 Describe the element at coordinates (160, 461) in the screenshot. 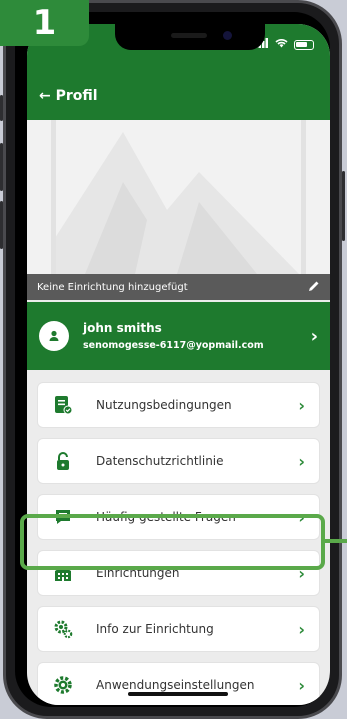

I see `menu-item-label: Datenschutzrichtlinie` at that location.